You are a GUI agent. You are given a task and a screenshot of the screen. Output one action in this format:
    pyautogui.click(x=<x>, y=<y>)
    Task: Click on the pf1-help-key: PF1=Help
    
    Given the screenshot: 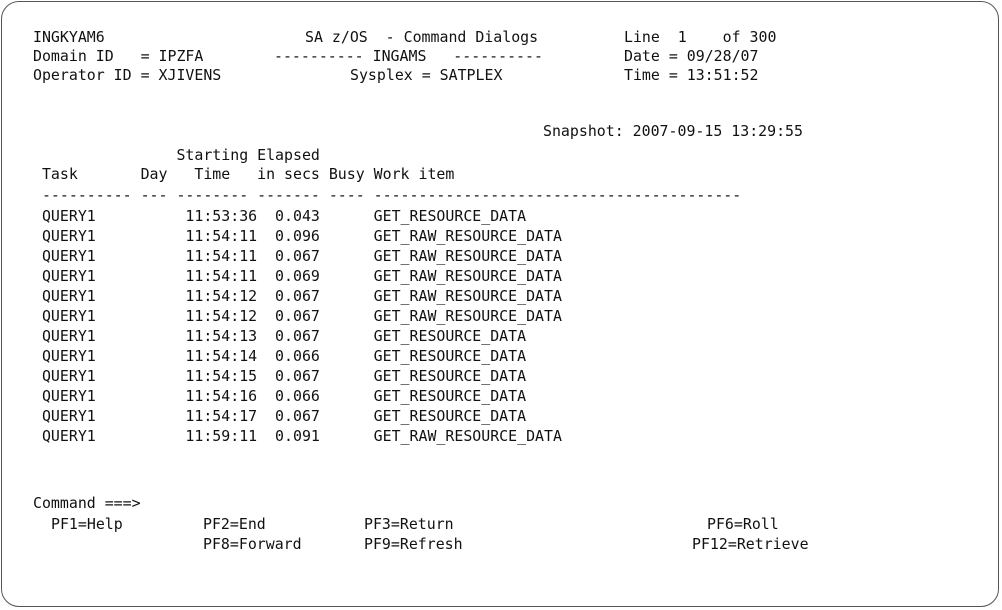 What is the action you would take?
    pyautogui.click(x=87, y=524)
    